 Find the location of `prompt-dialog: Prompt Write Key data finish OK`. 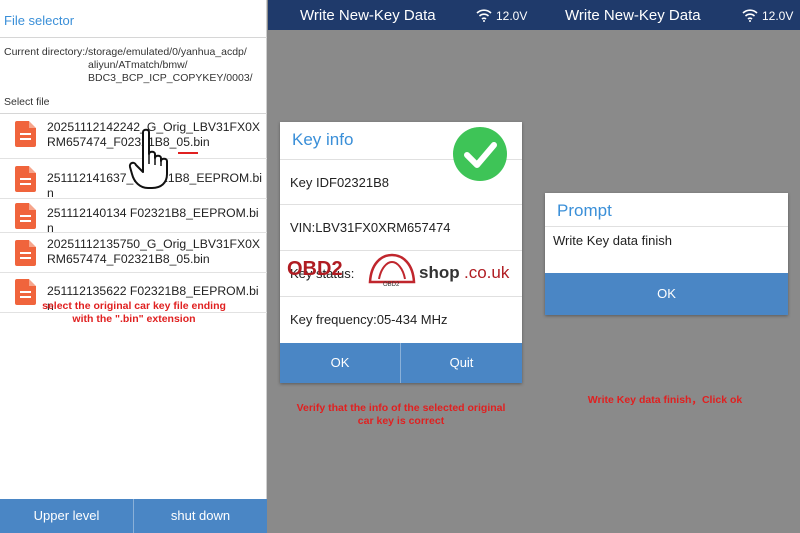

prompt-dialog: Prompt Write Key data finish OK is located at coordinates (666, 254).